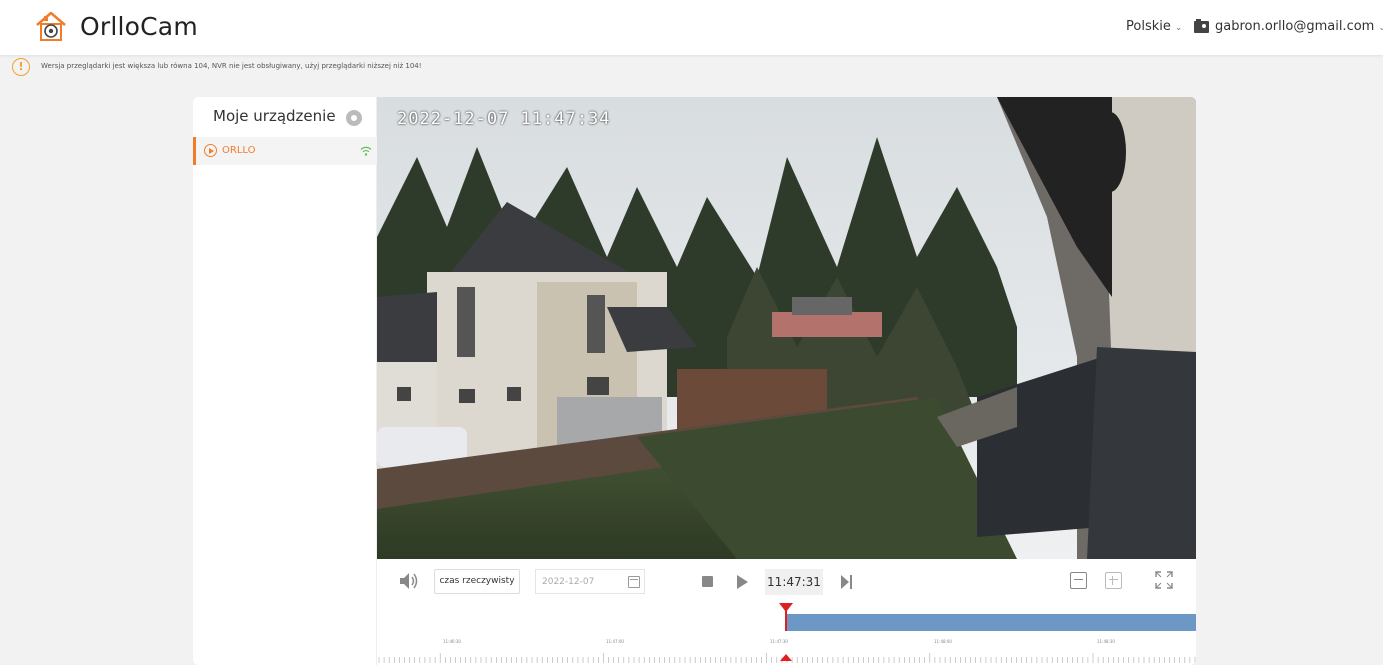 This screenshot has width=1383, height=665. I want to click on warning-icon: !, so click(21, 67).